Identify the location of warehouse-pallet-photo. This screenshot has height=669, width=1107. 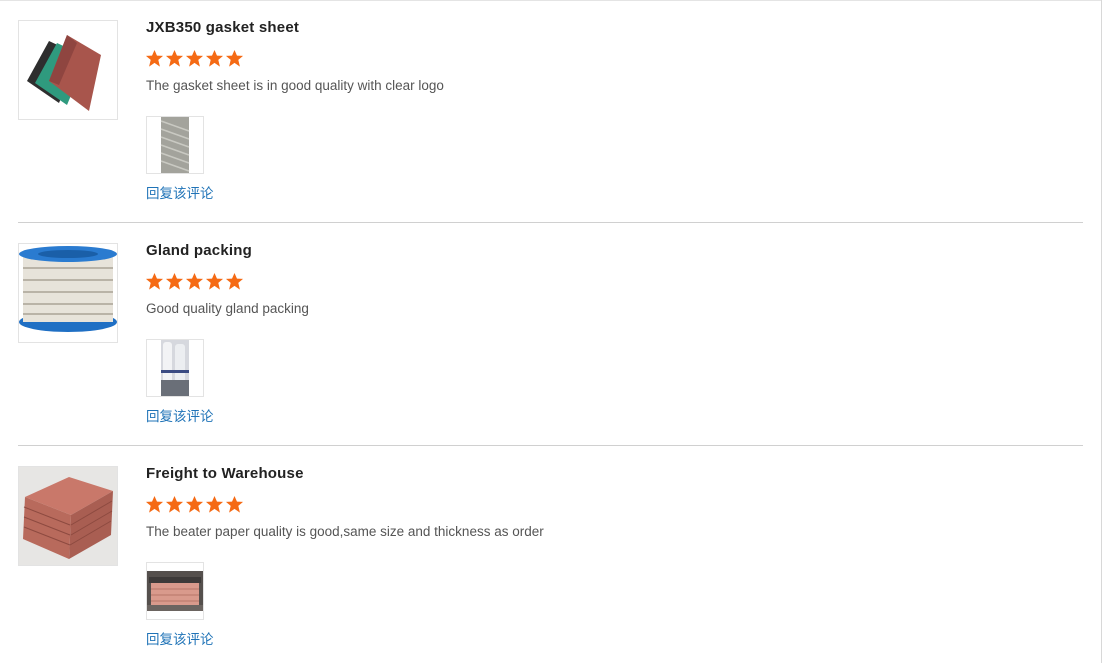
(175, 591).